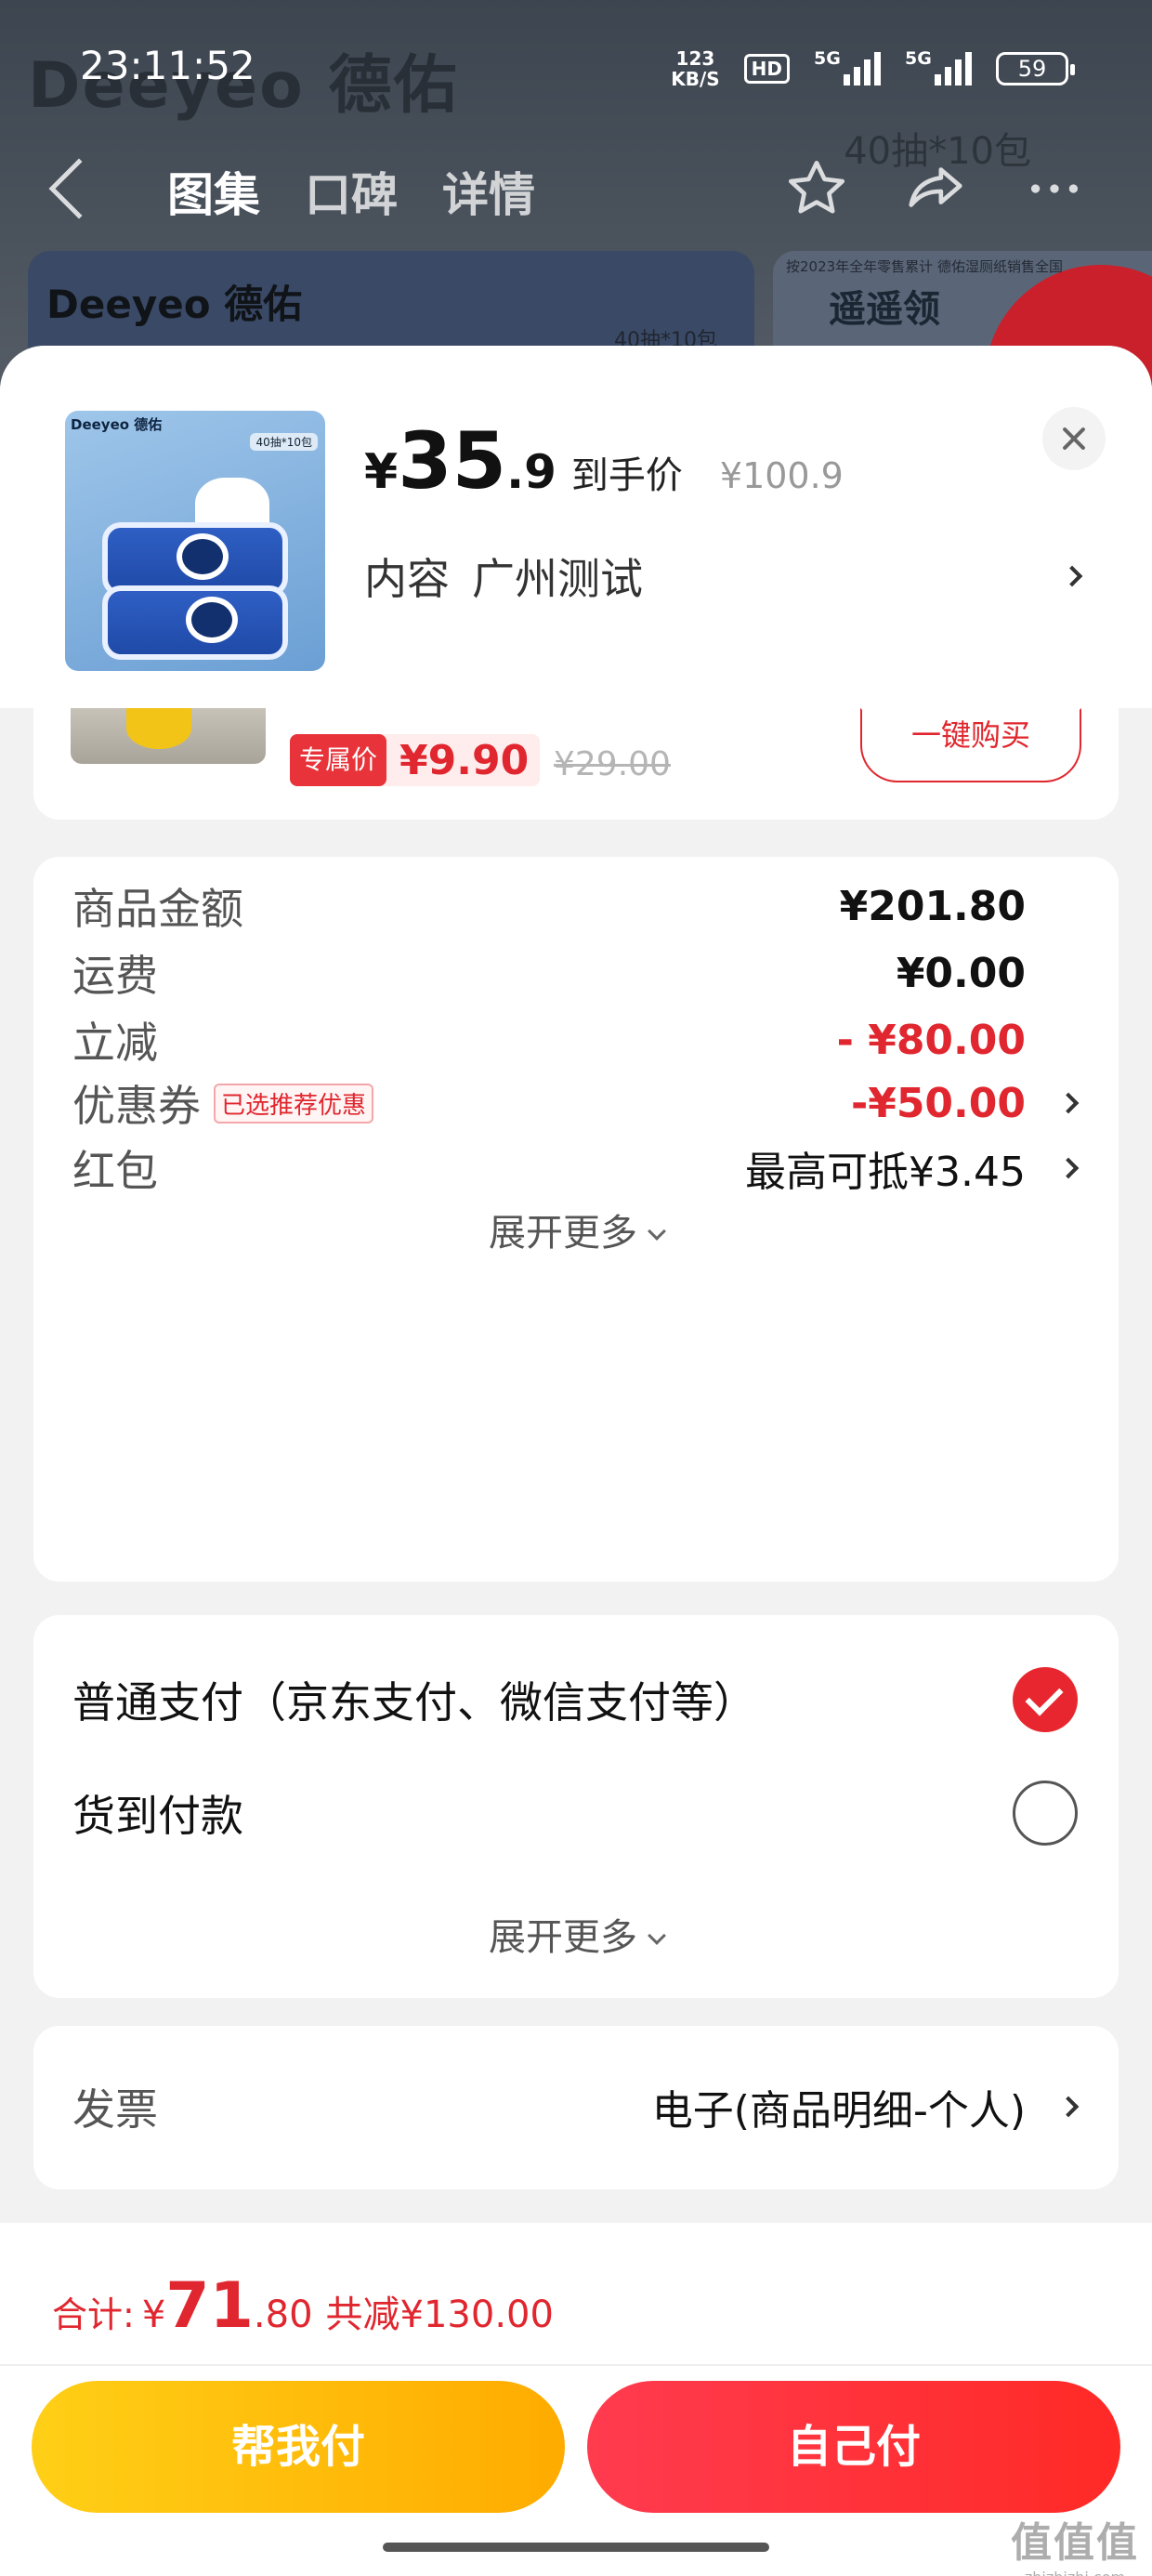  Describe the element at coordinates (115, 976) in the screenshot. I see `shipping-label: 运费` at that location.